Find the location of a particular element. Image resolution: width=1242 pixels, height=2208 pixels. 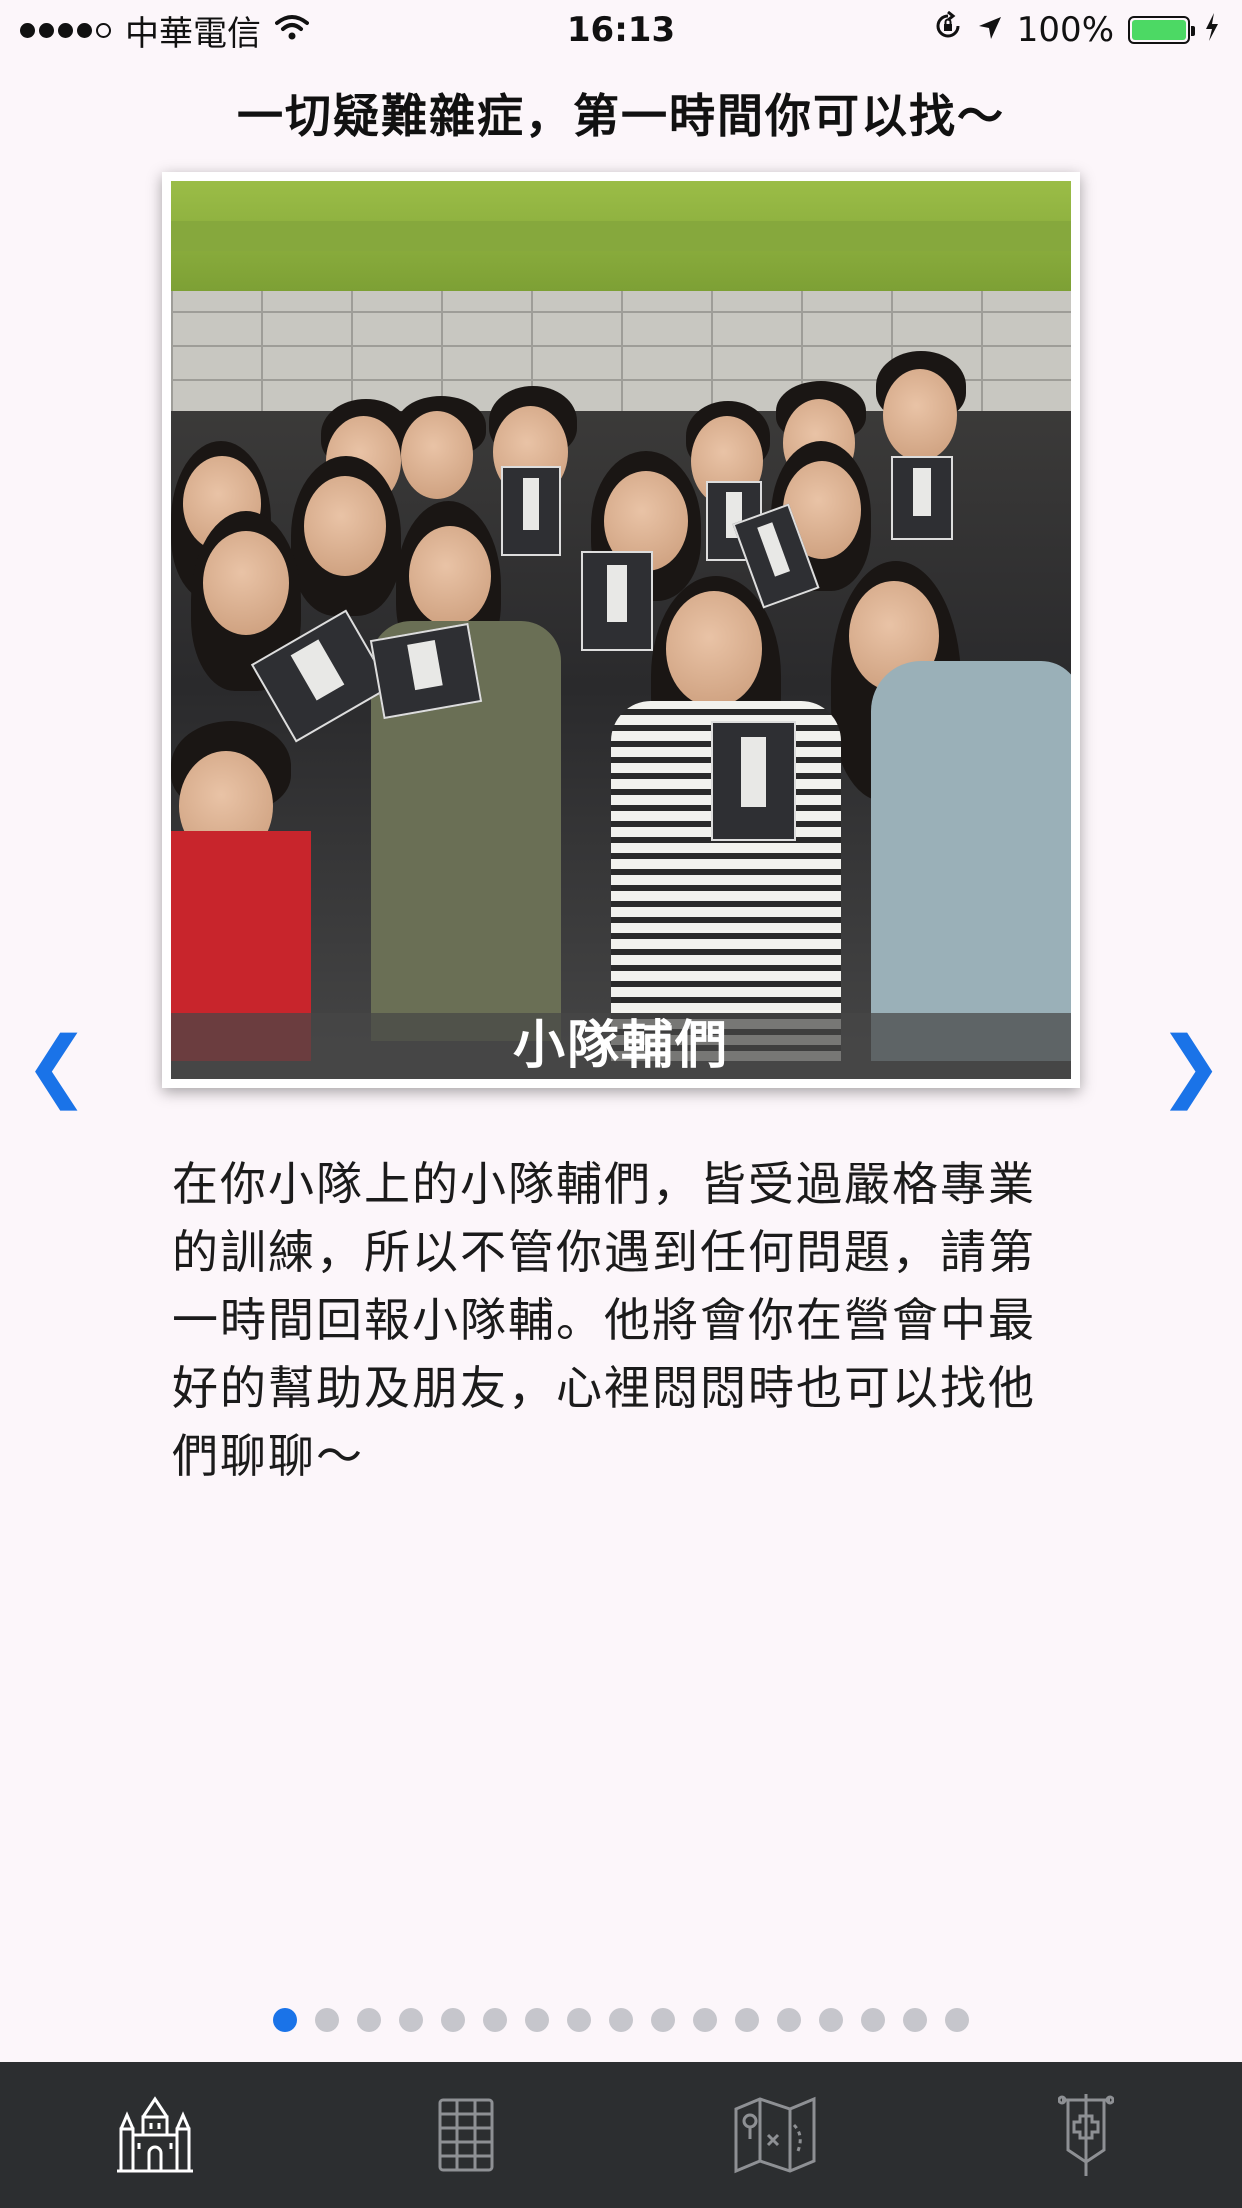

tab-map is located at coordinates (775, 2135).